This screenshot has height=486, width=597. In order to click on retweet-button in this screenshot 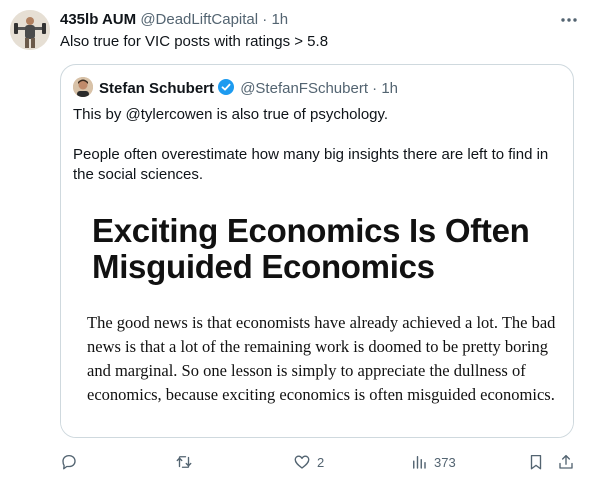, I will do `click(184, 462)`.